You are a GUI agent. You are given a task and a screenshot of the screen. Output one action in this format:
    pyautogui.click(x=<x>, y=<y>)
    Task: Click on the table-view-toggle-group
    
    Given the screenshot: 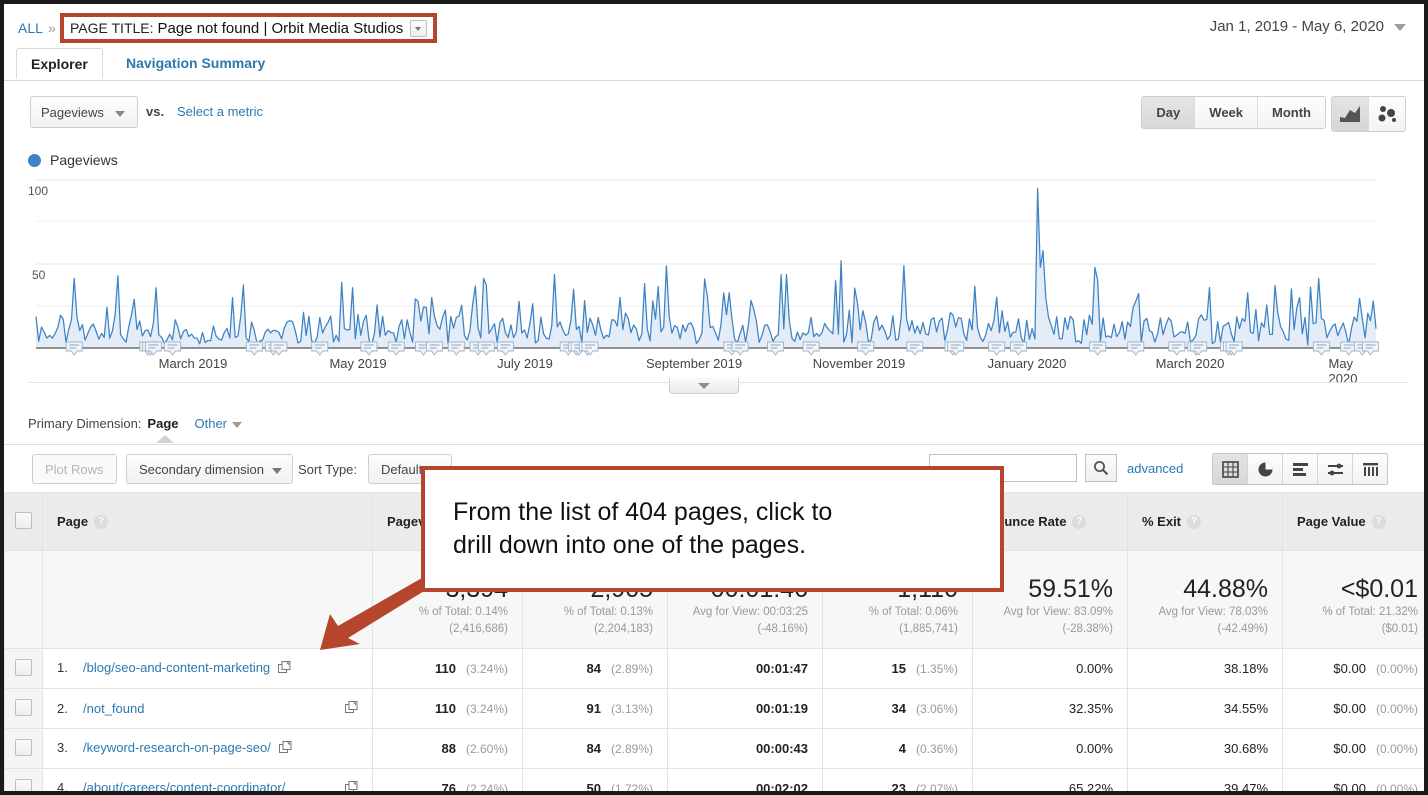 What is the action you would take?
    pyautogui.click(x=1300, y=469)
    